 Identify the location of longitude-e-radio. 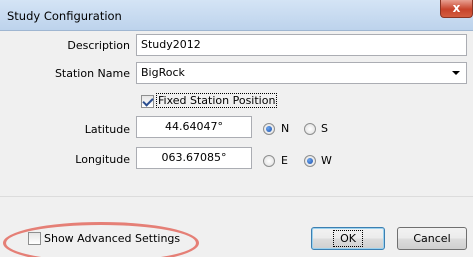
(269, 161).